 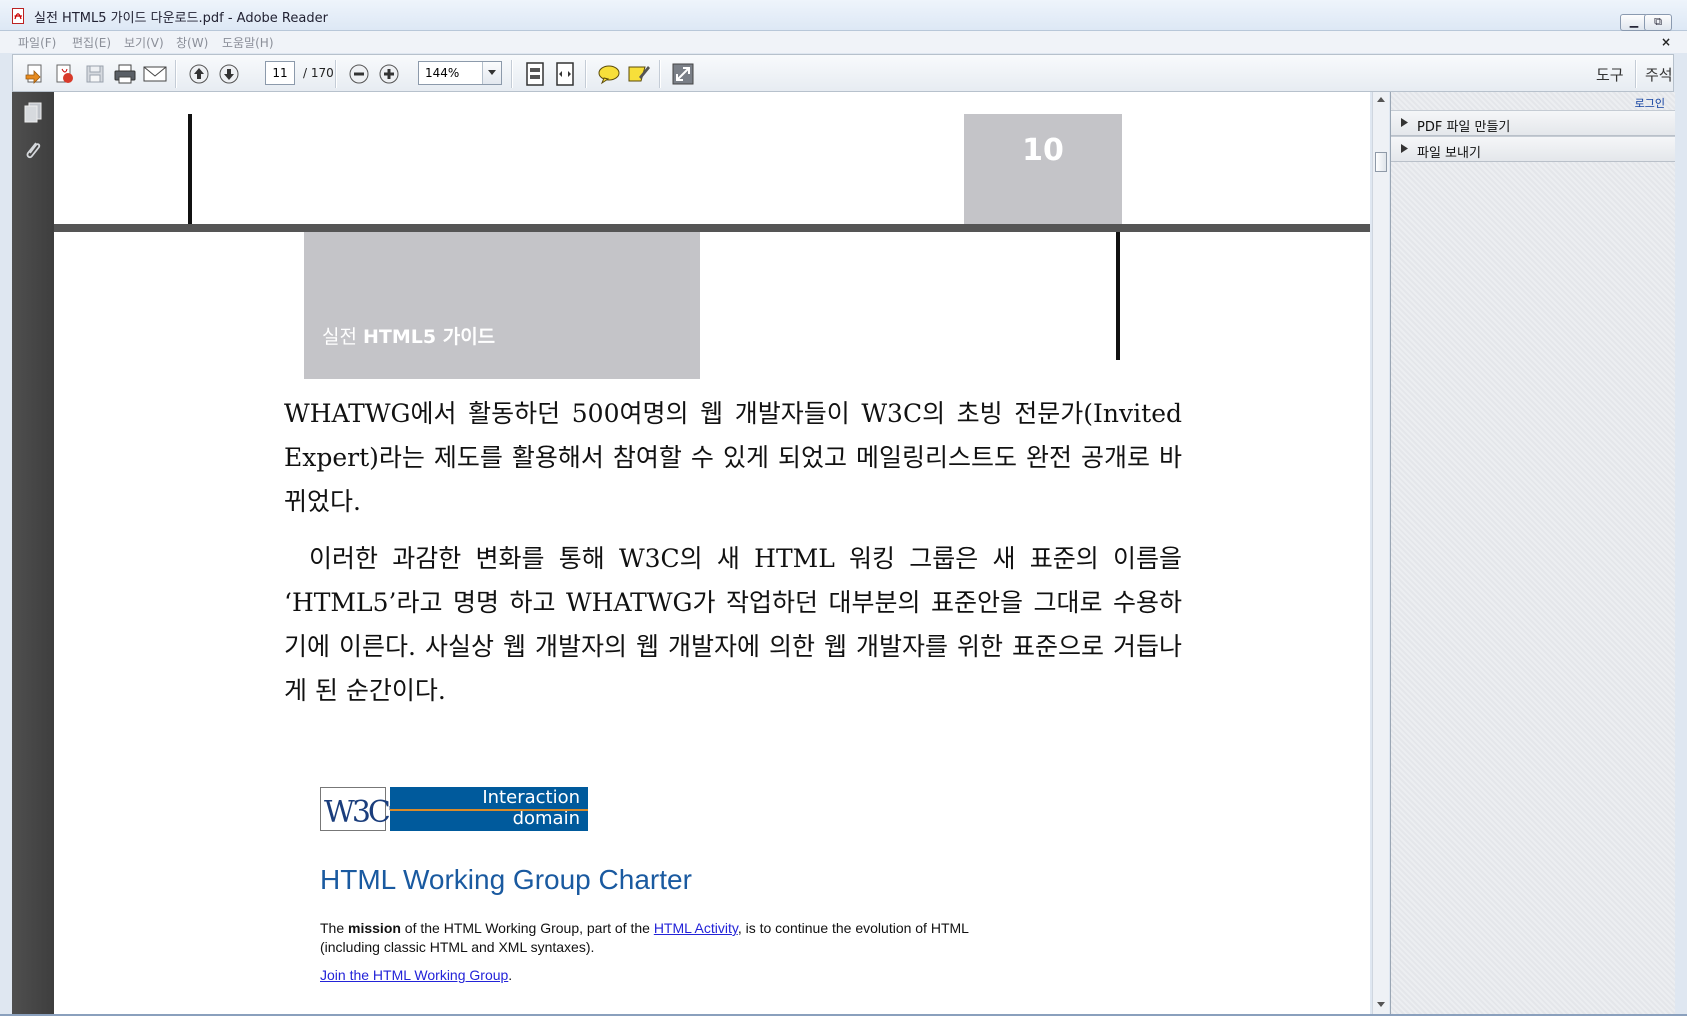 What do you see at coordinates (18, 16) in the screenshot?
I see `pdf-file-icon` at bounding box center [18, 16].